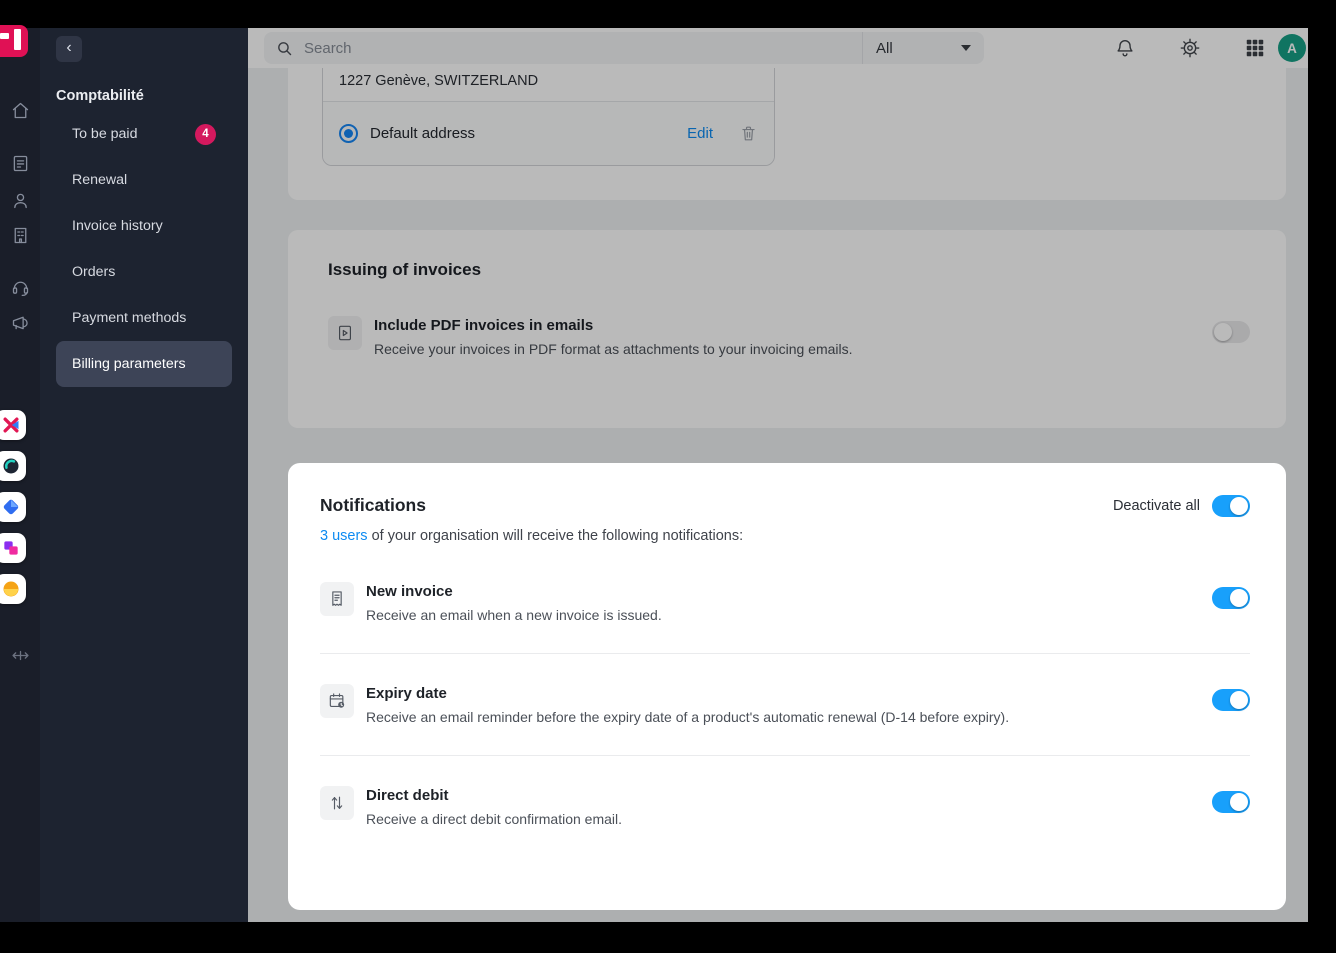  What do you see at coordinates (144, 364) in the screenshot?
I see `sidebar-item-billing-parameters: Billing parameters` at bounding box center [144, 364].